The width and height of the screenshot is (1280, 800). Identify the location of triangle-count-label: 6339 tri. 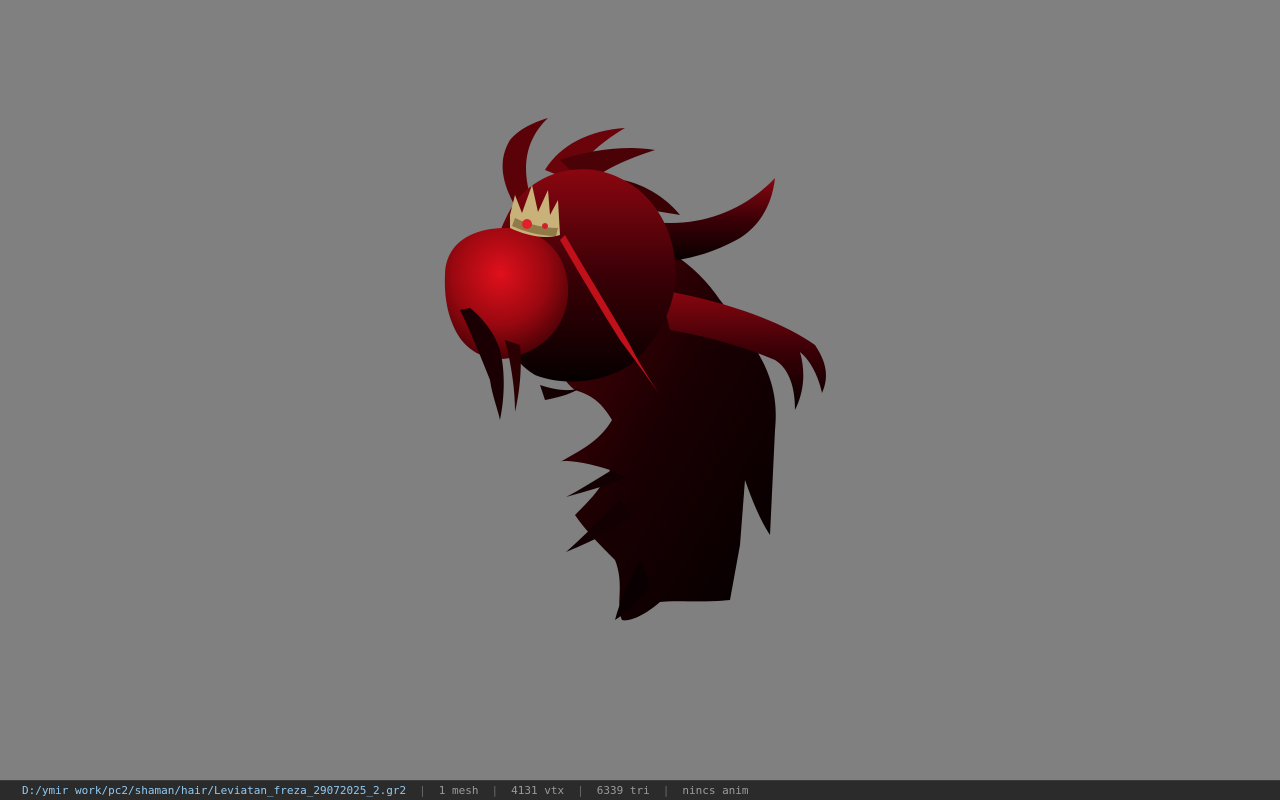
(623, 790).